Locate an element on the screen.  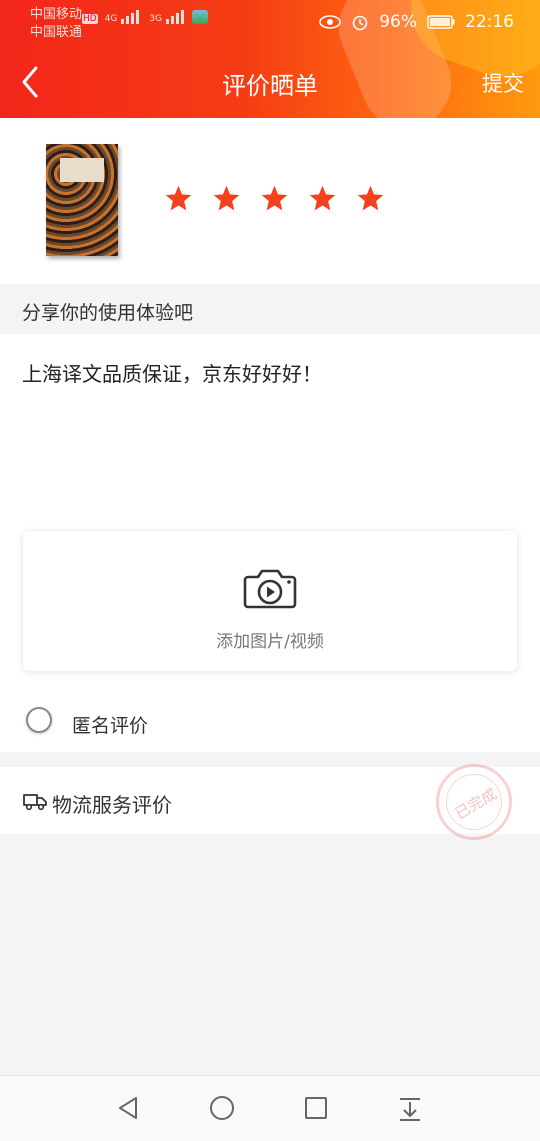
network-type-2: 3G is located at coordinates (156, 19).